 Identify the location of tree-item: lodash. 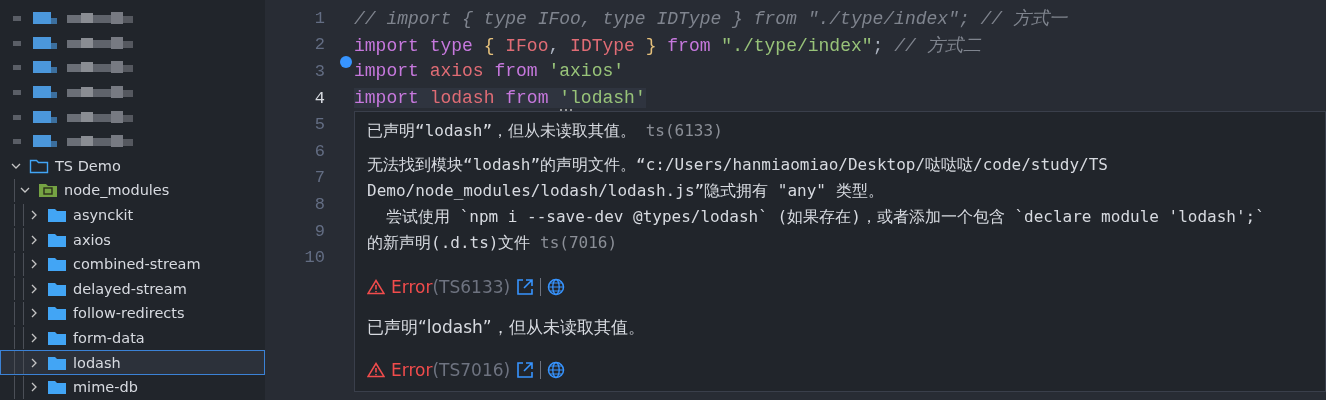
(132, 362).